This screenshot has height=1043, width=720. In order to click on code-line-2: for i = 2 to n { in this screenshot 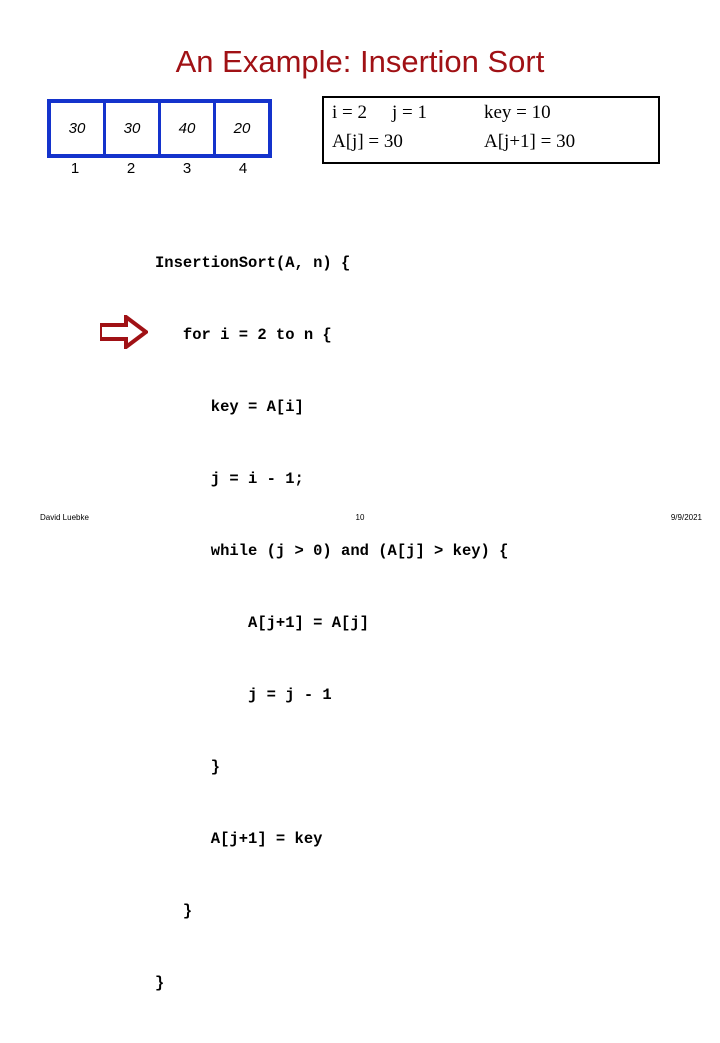, I will do `click(243, 335)`.